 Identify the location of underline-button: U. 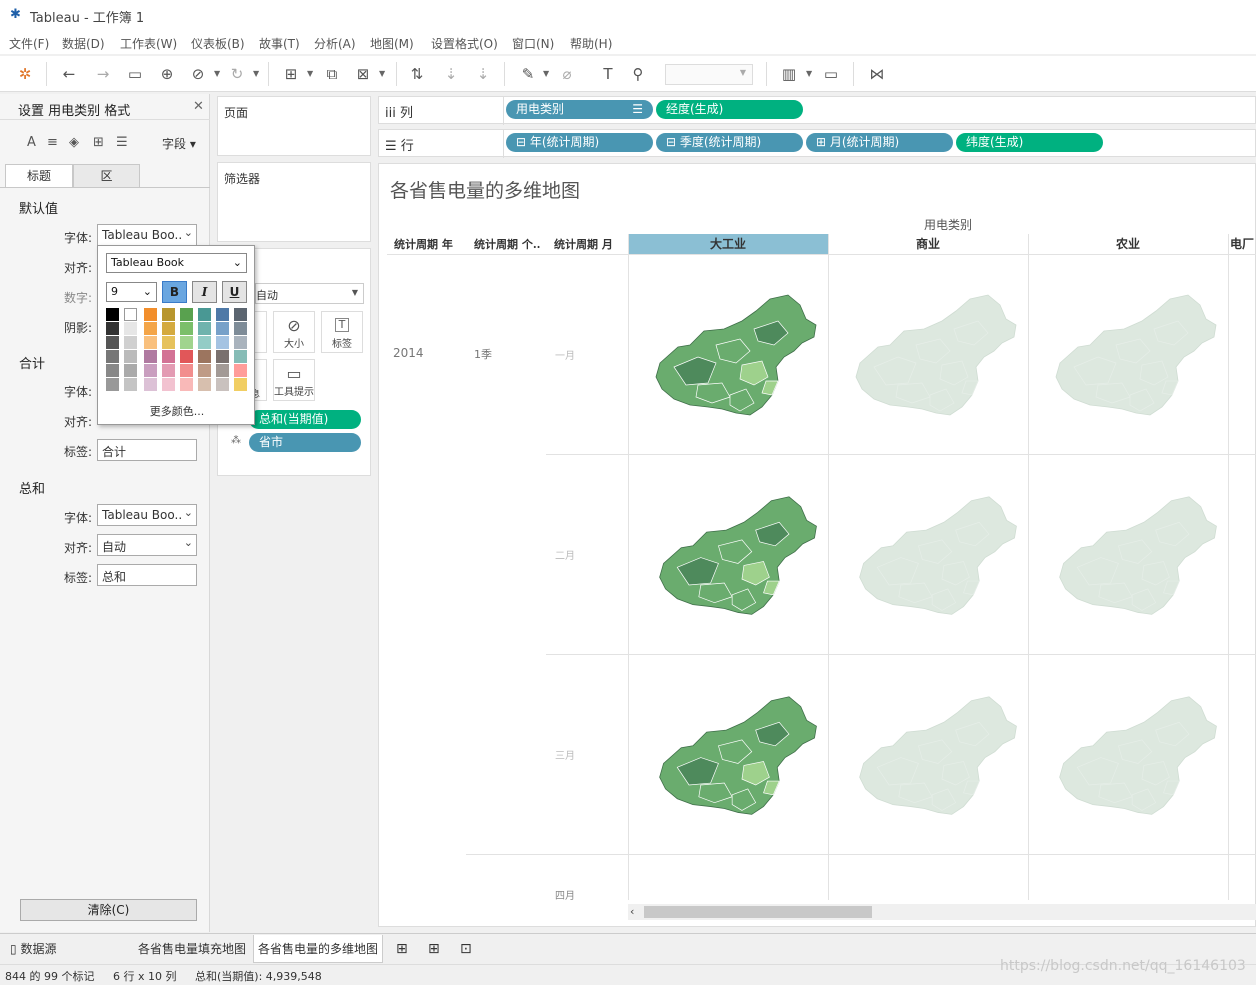
(234, 292).